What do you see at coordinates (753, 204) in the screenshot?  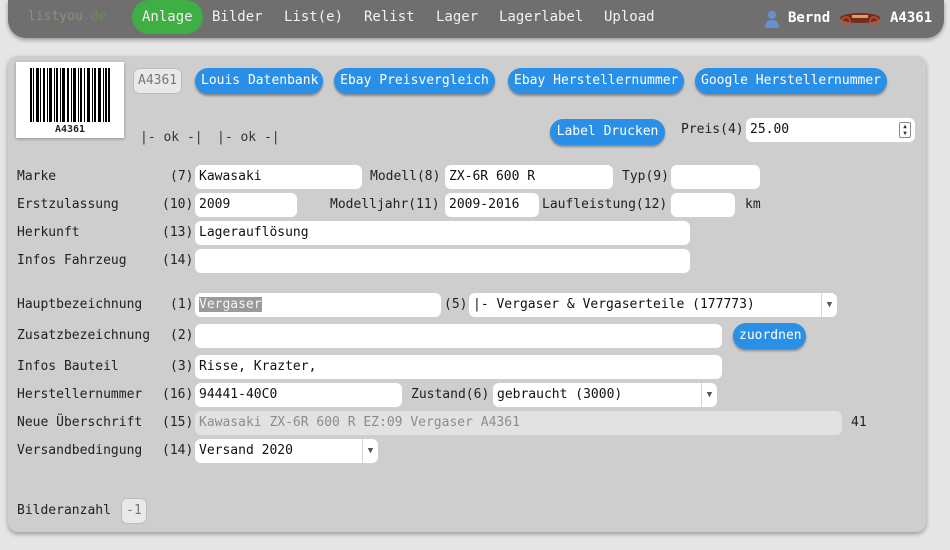 I see `laufleistung-unit: km` at bounding box center [753, 204].